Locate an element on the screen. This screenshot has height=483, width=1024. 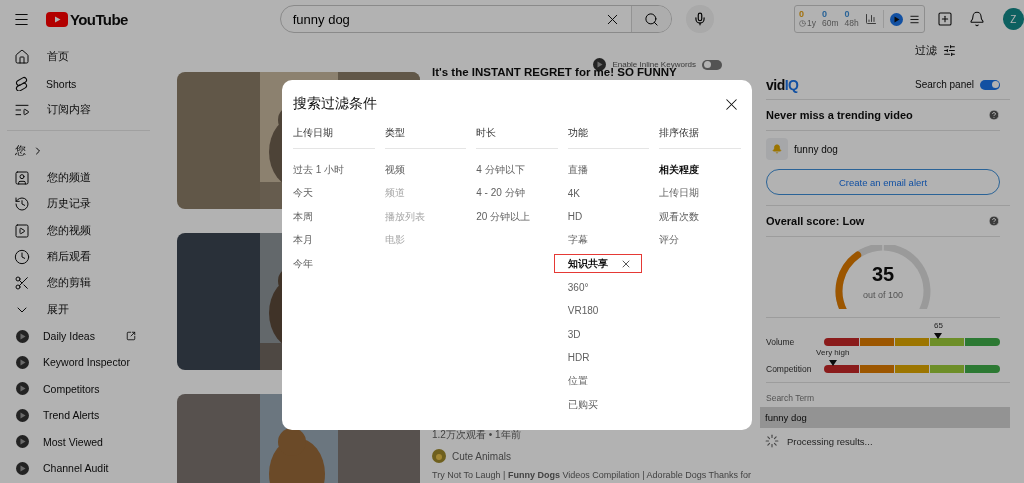
user-square-icon is located at coordinates (22, 177).